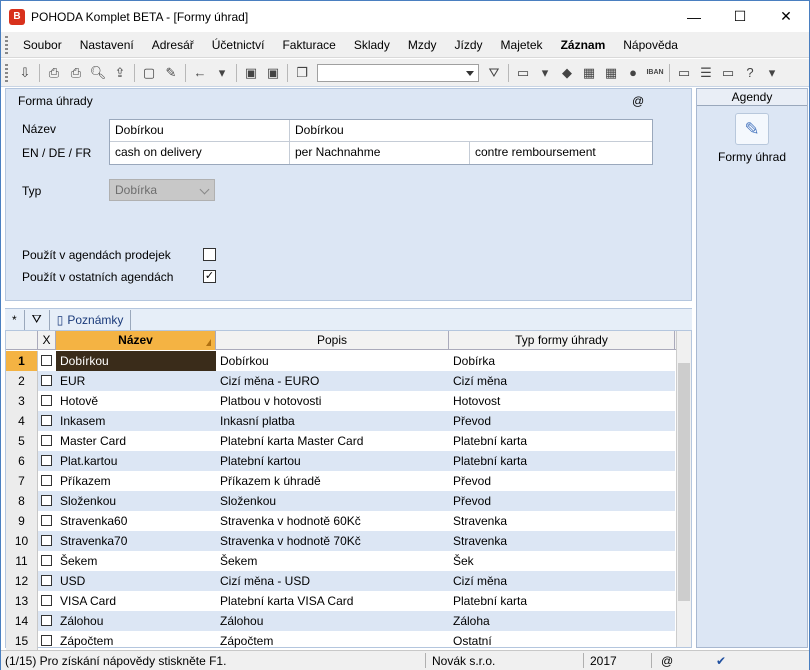 This screenshot has width=810, height=670. I want to click on export-icon: ⇪, so click(120, 73).